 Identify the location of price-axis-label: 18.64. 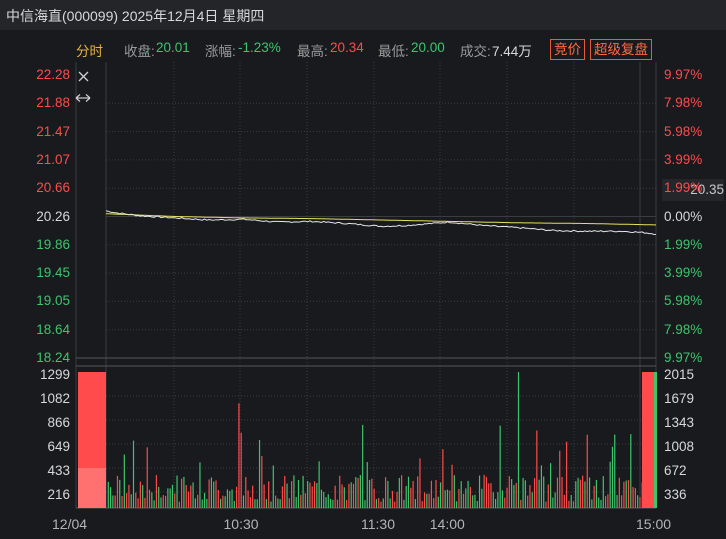
(53, 329).